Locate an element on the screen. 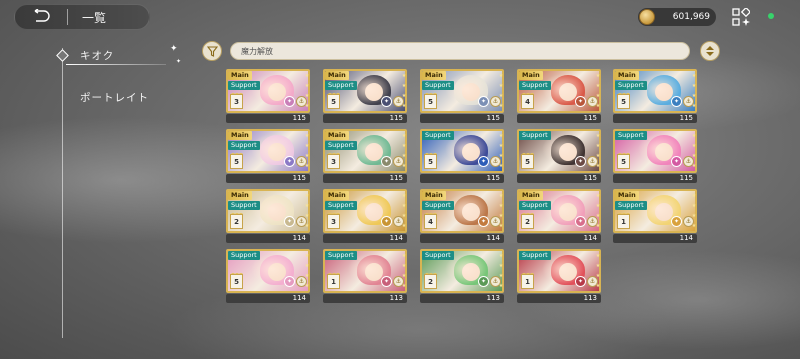 Image resolution: width=800 pixels, height=359 pixels. sort-arrows-icon is located at coordinates (710, 51).